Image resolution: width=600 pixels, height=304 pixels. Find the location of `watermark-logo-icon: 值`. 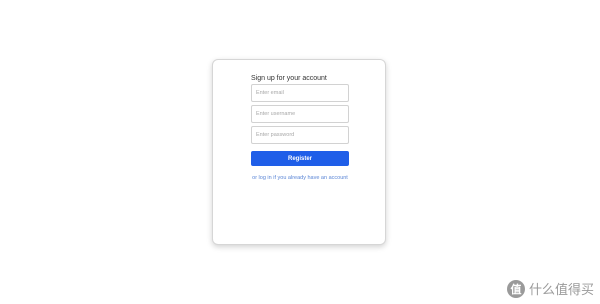

watermark-logo-icon: 值 is located at coordinates (515, 288).